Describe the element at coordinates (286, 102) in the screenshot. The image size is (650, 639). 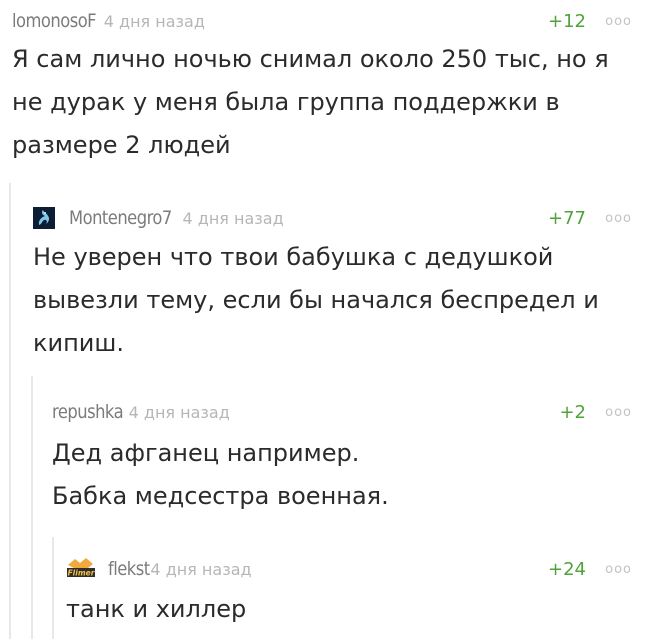
I see `comment-line: не дурак у меня была группа поддержки в` at that location.